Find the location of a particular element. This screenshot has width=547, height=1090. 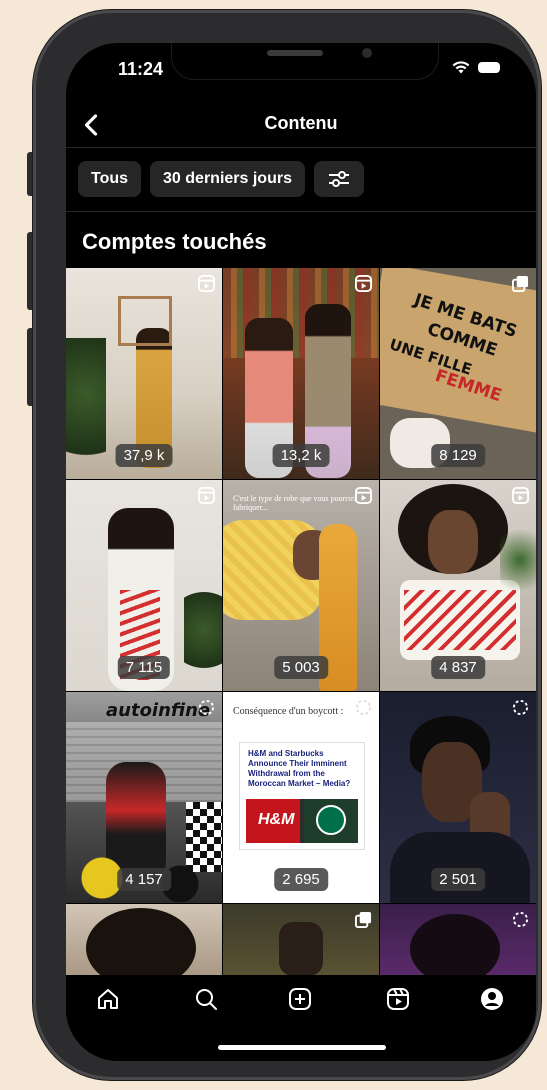

photo-shelf is located at coordinates (145, 321).